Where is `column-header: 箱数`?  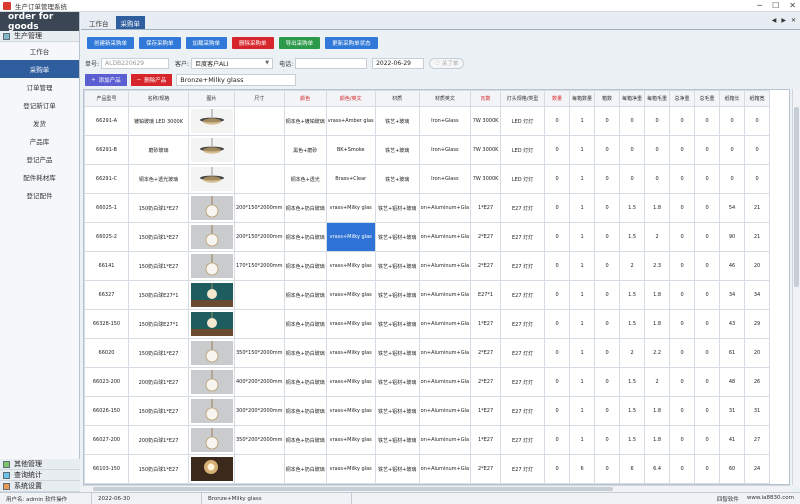
column-header: 箱数 is located at coordinates (607, 98).